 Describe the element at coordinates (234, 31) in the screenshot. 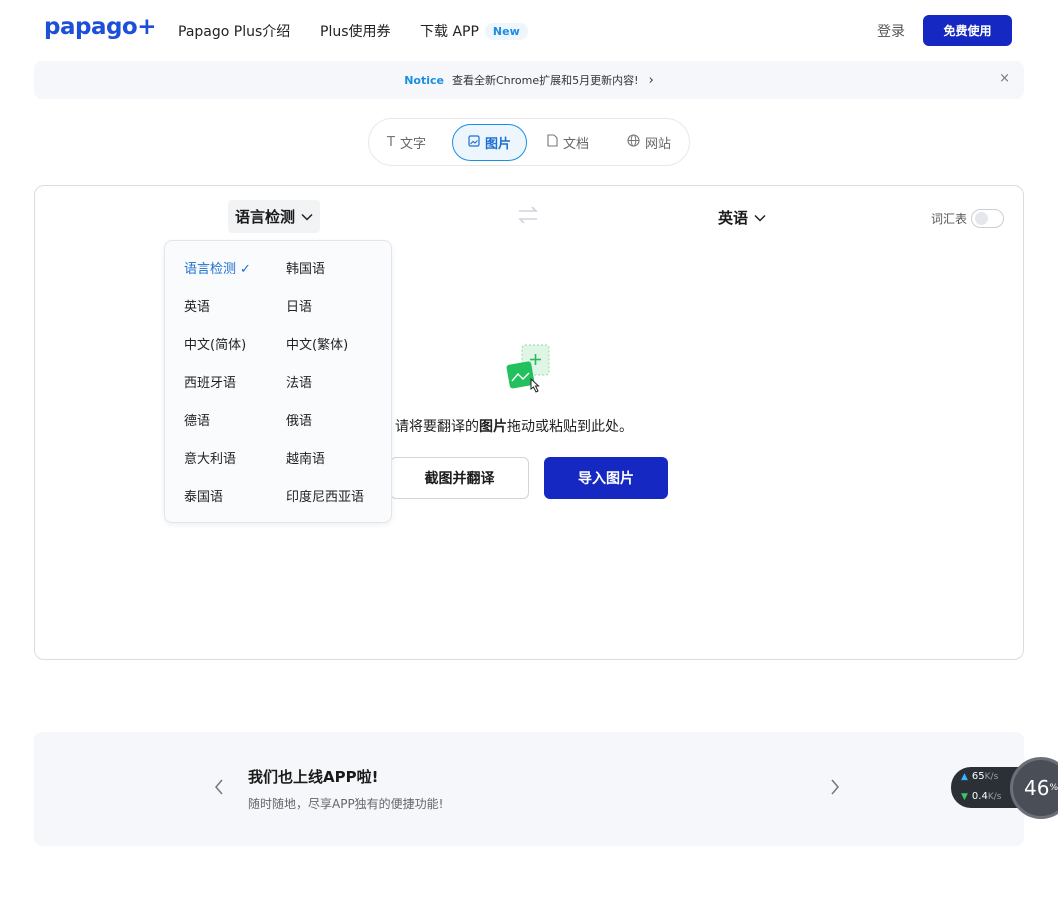

I see `nav-papago-plus-intro: Papago Plus介绍` at that location.